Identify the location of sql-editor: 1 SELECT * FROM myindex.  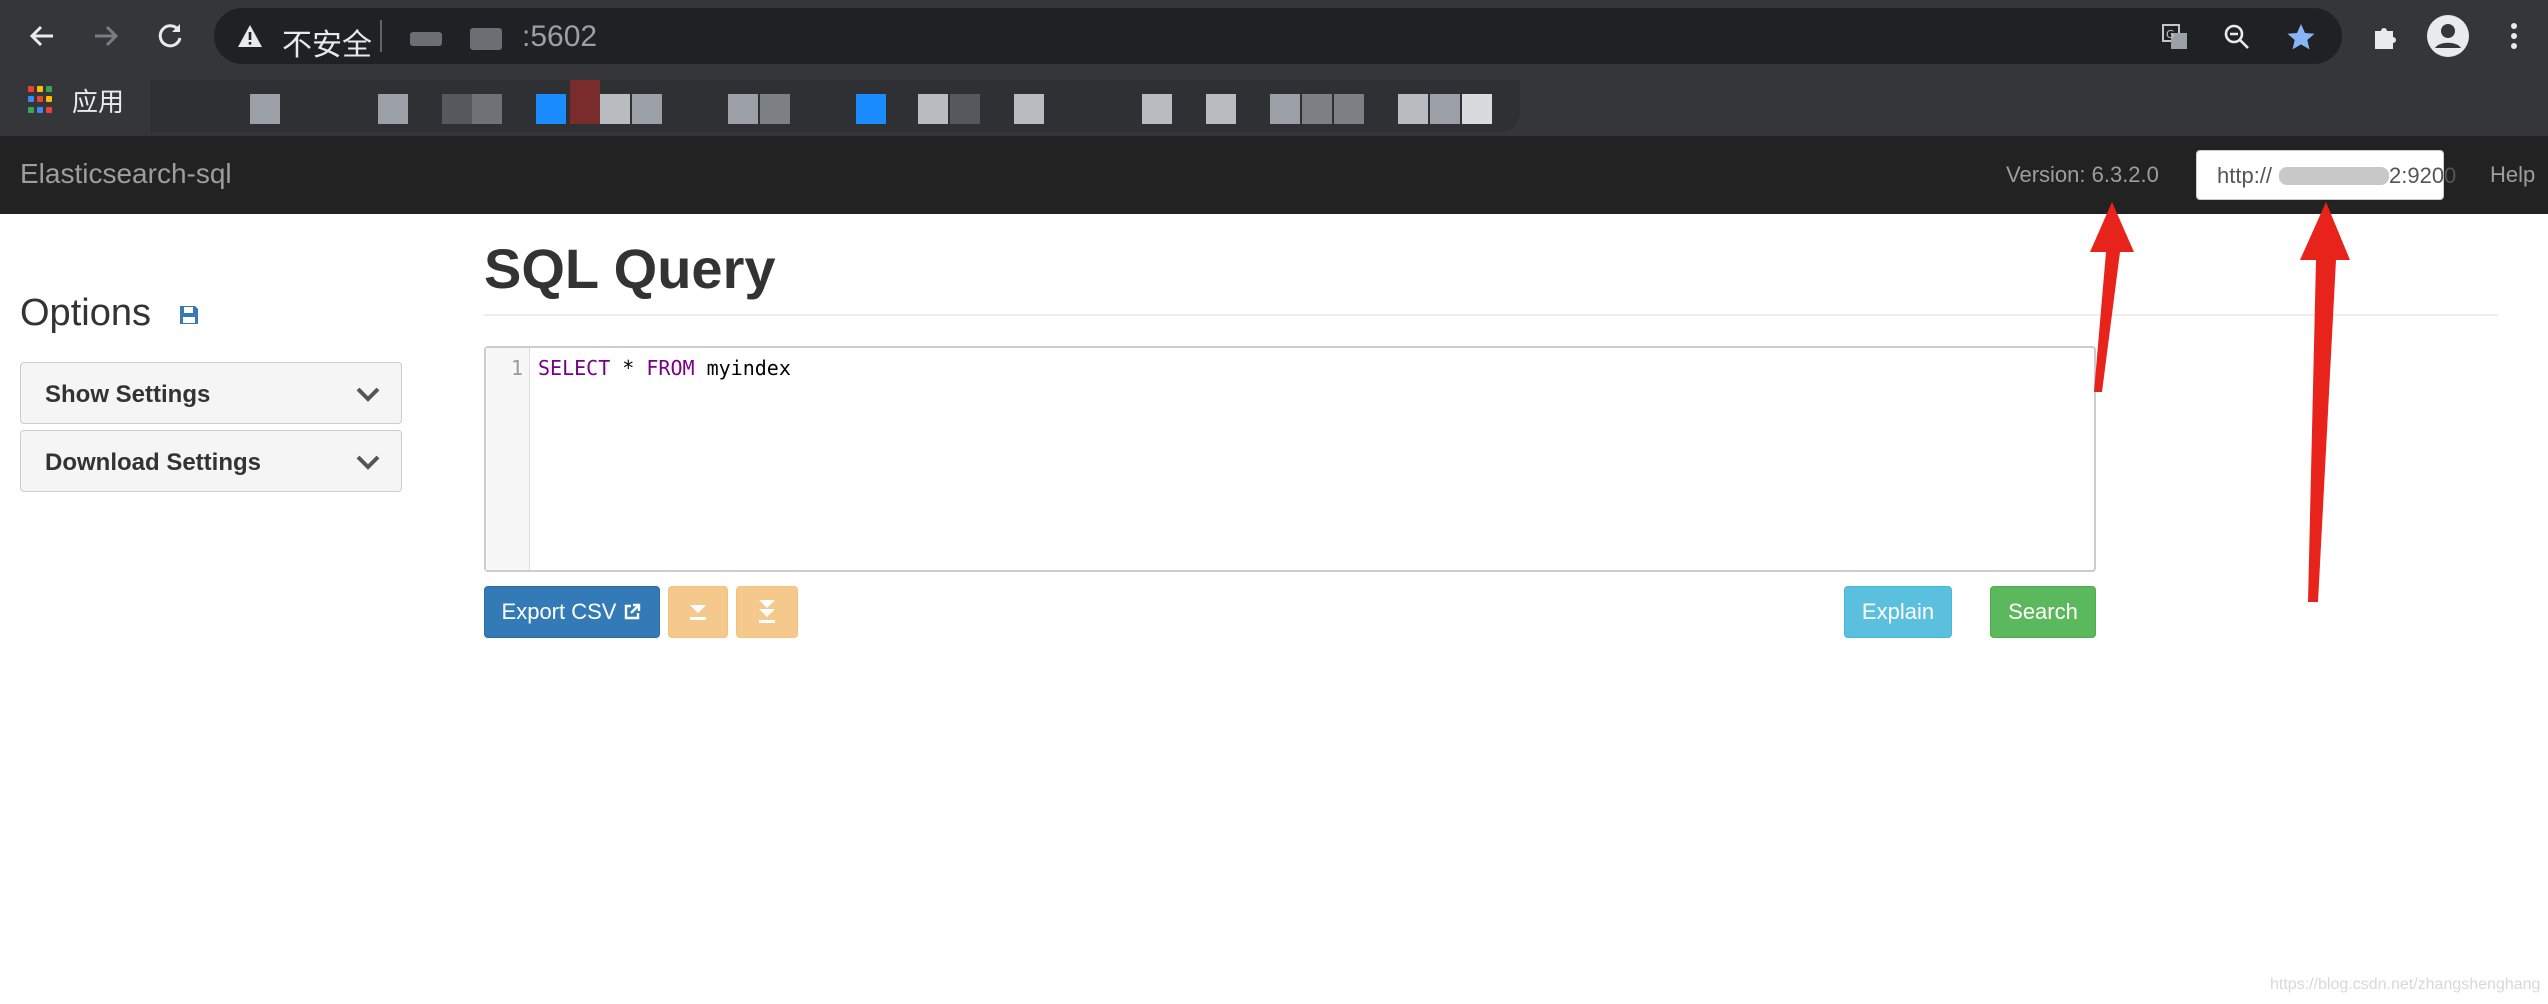
(1290, 459).